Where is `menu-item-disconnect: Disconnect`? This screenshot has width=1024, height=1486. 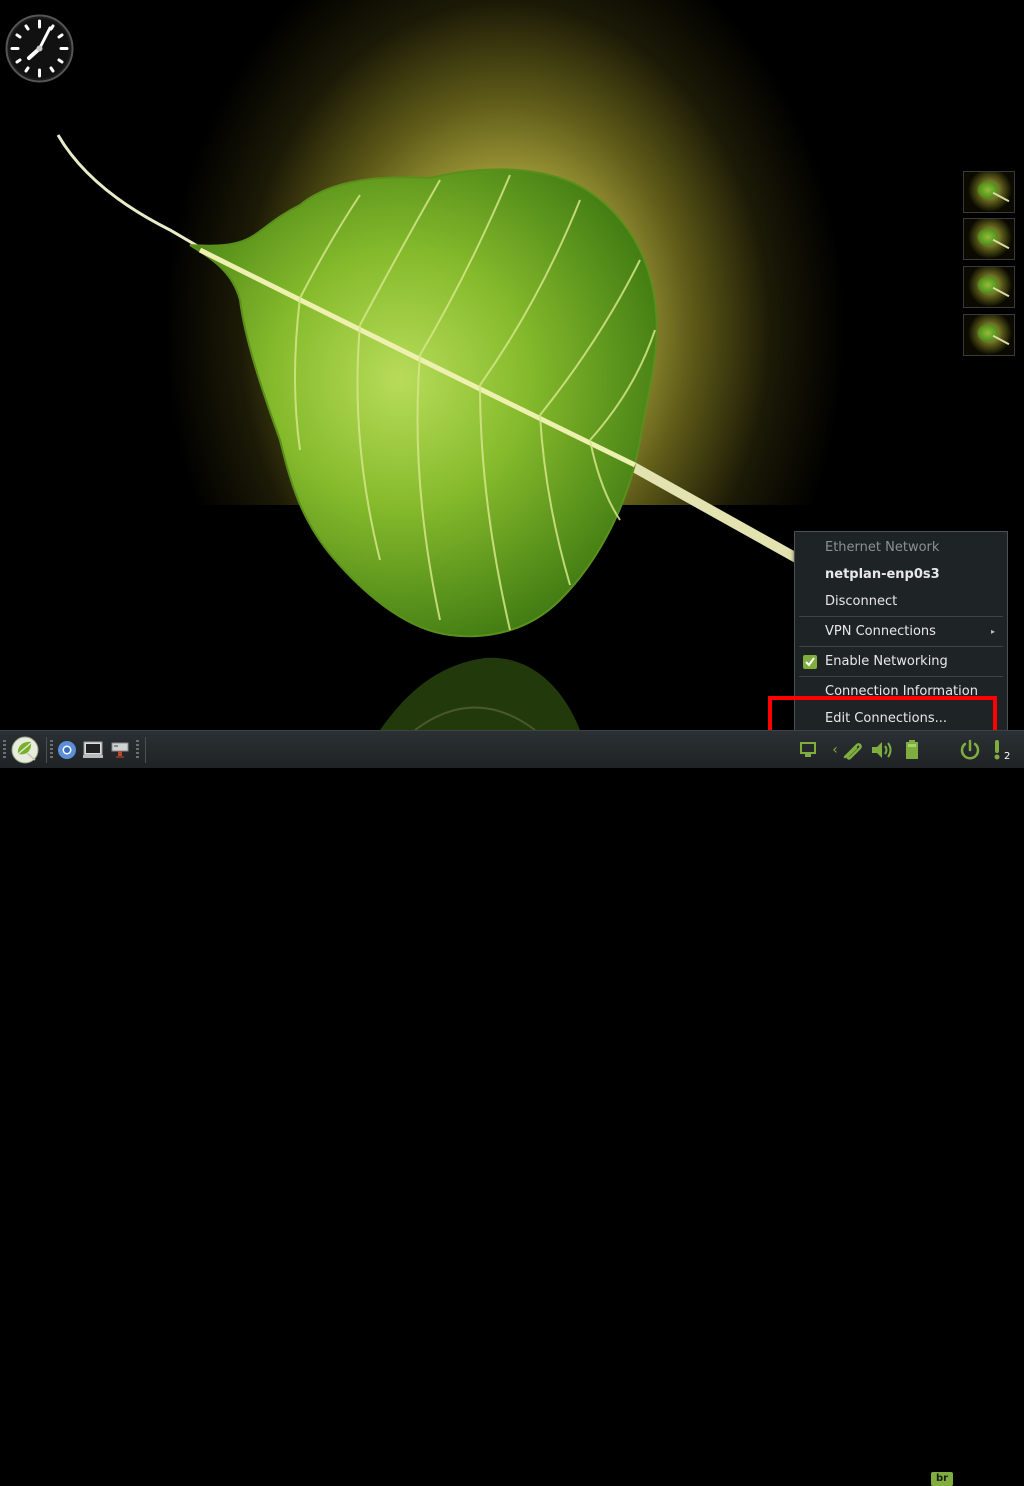
menu-item-disconnect: Disconnect is located at coordinates (901, 602).